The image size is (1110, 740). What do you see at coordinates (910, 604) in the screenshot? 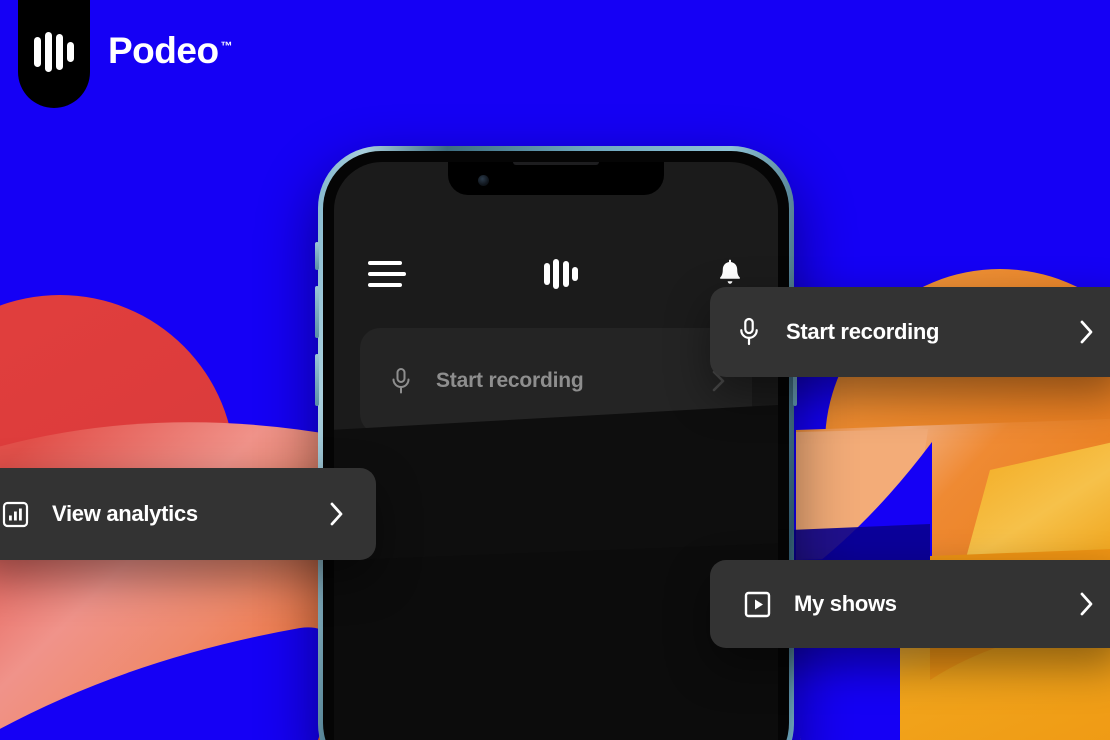
I see `floating-card-my-shows: My shows` at bounding box center [910, 604].